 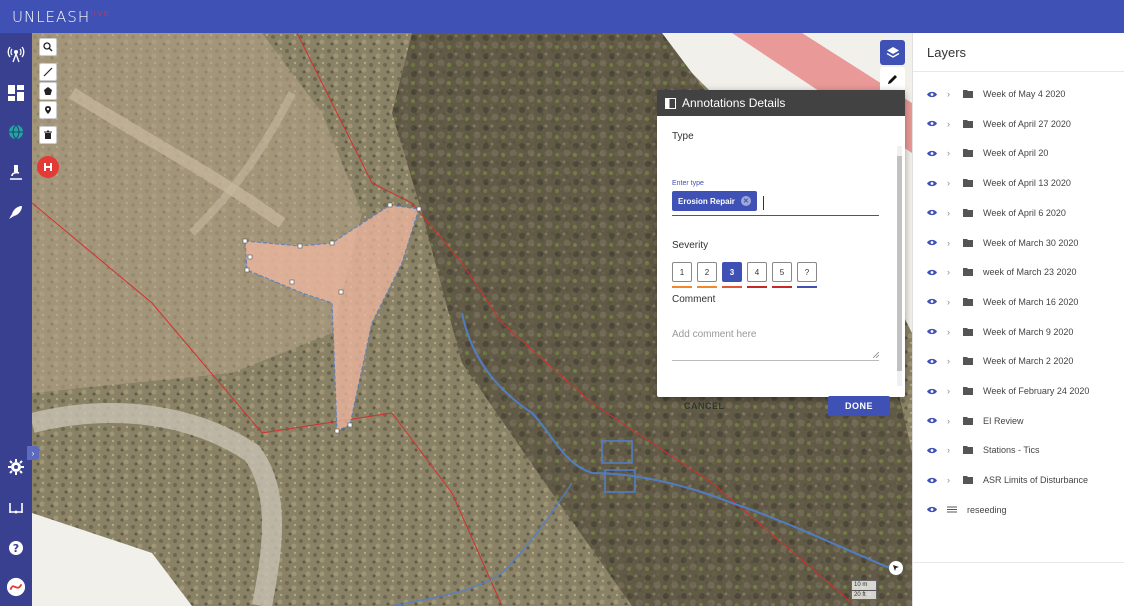 What do you see at coordinates (16, 508) in the screenshot?
I see `network-icon` at bounding box center [16, 508].